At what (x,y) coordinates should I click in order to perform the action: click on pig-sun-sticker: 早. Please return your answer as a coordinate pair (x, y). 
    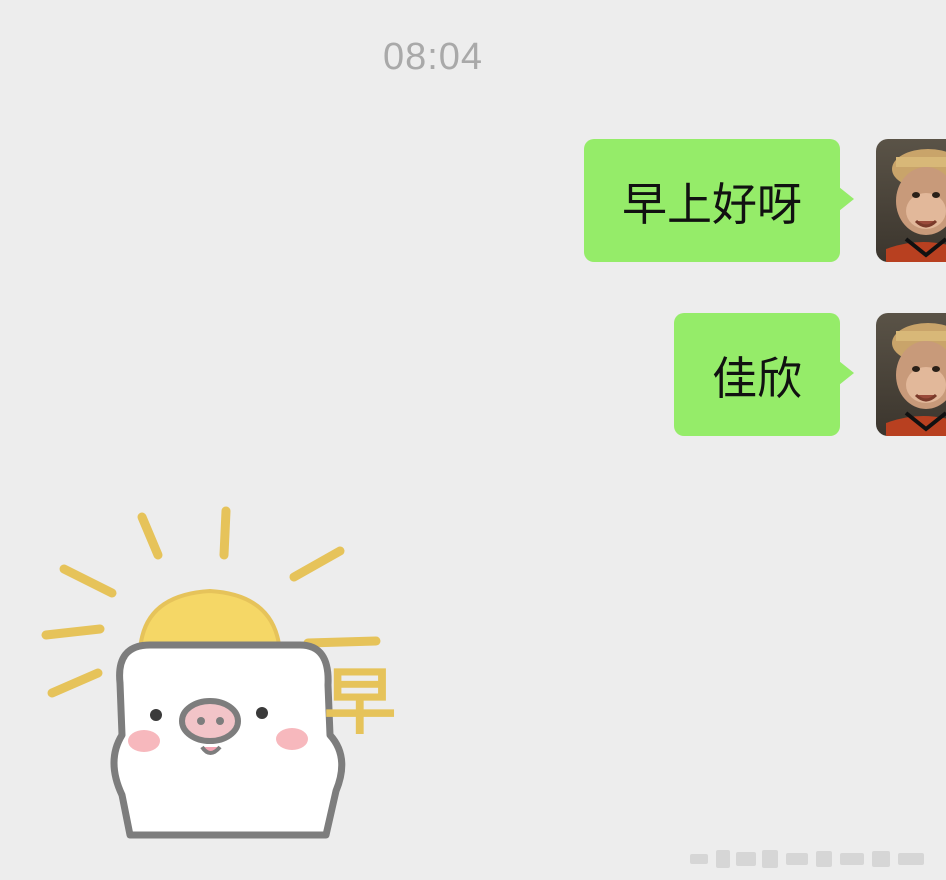
    Looking at the image, I should click on (218, 672).